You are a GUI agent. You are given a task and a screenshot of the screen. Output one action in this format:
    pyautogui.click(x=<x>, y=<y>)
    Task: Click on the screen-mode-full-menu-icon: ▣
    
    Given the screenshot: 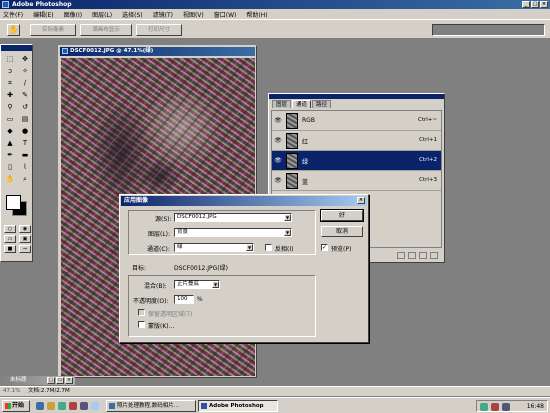 What is the action you would take?
    pyautogui.click(x=25, y=239)
    